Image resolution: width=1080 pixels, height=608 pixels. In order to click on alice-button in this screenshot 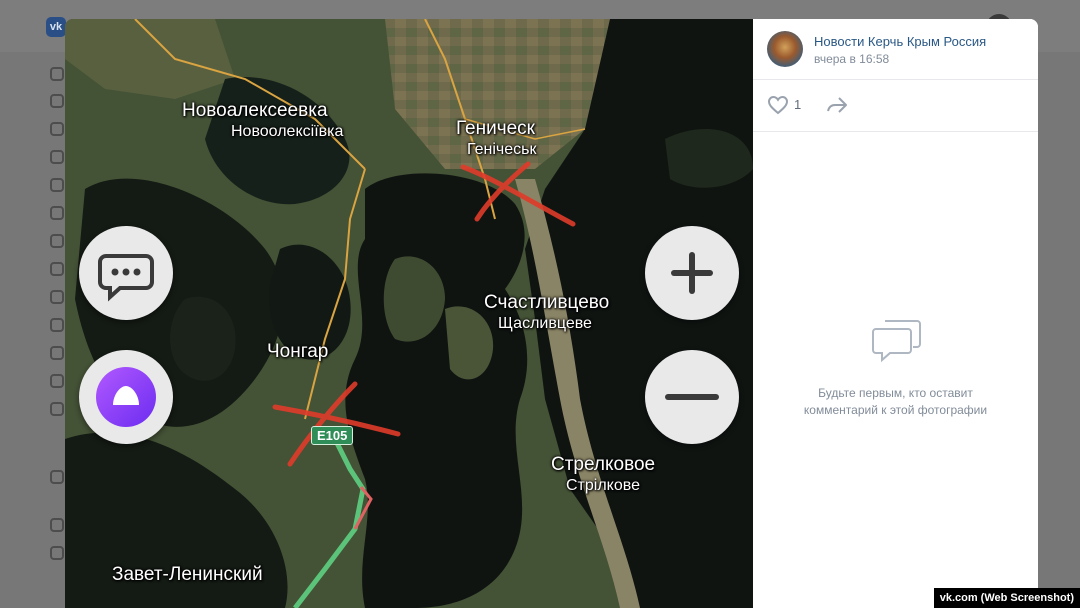, I will do `click(126, 397)`.